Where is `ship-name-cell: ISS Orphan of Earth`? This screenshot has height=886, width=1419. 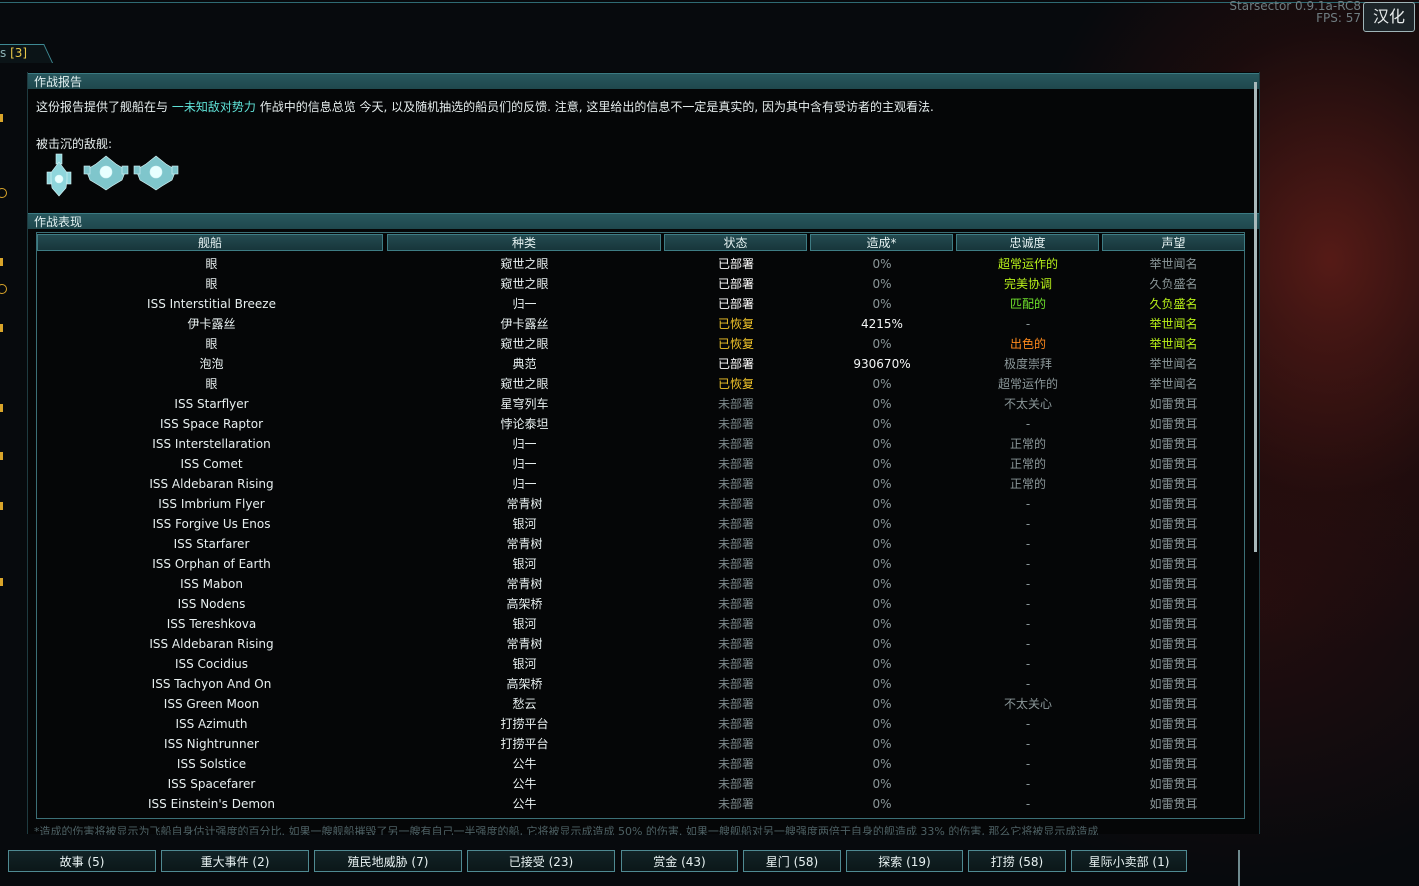
ship-name-cell: ISS Orphan of Earth is located at coordinates (211, 564).